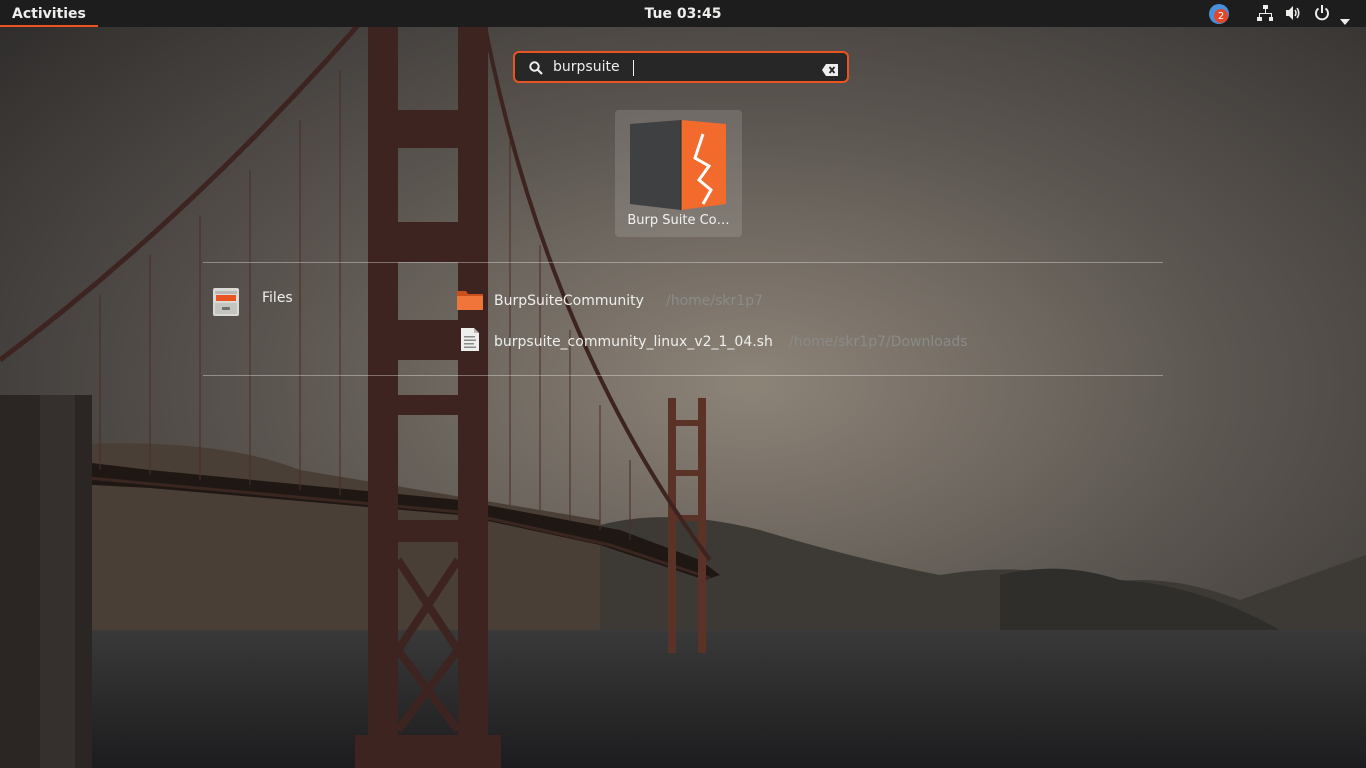 This screenshot has height=768, width=1366. I want to click on text-file-icon, so click(470, 343).